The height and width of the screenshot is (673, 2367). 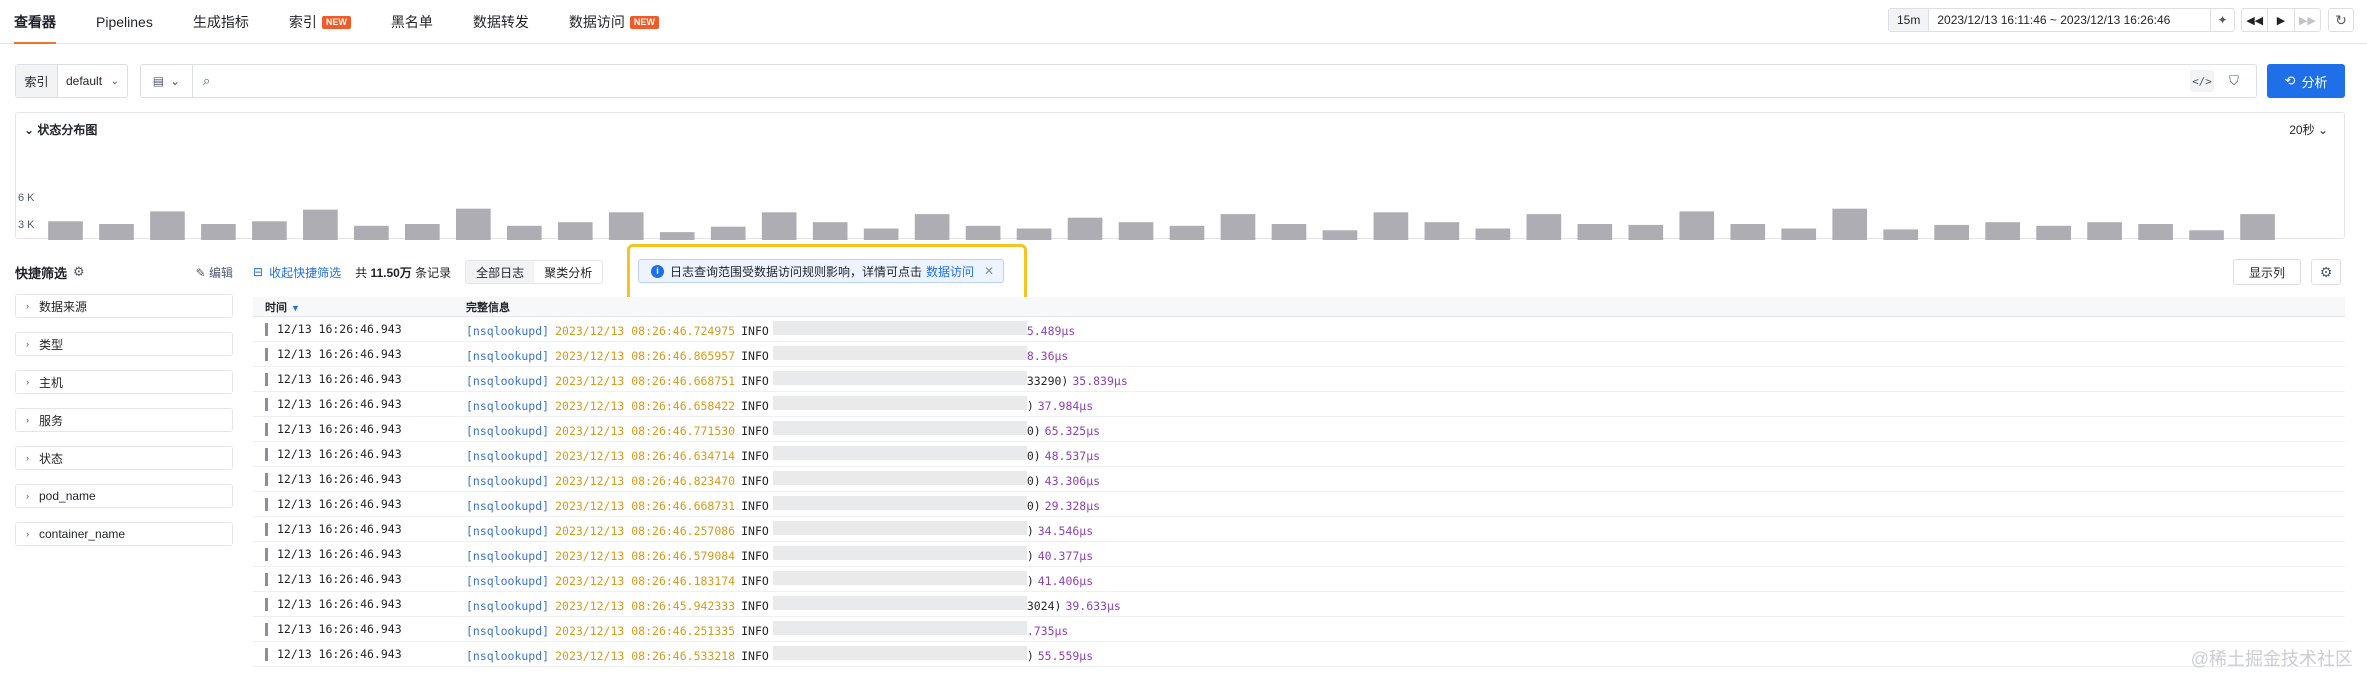 I want to click on tab-2: 生成指标, so click(x=221, y=22).